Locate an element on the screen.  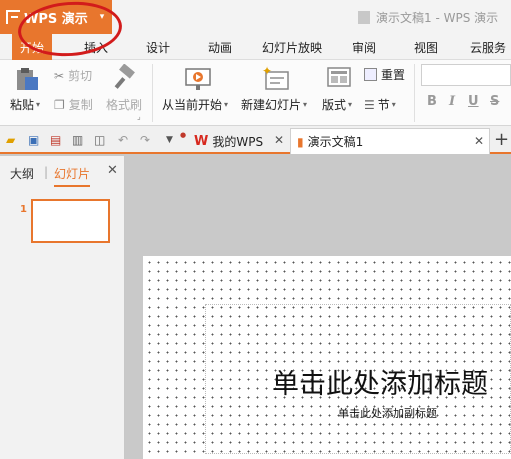
cut-button: ✂ 剪切 is located at coordinates (73, 75).